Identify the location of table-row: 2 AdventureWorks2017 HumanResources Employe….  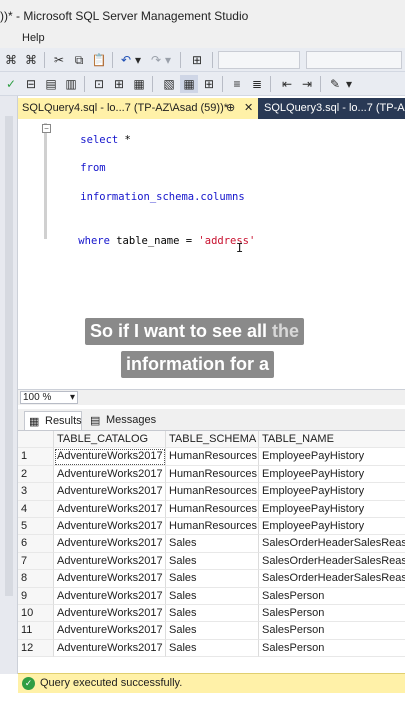
(211, 474).